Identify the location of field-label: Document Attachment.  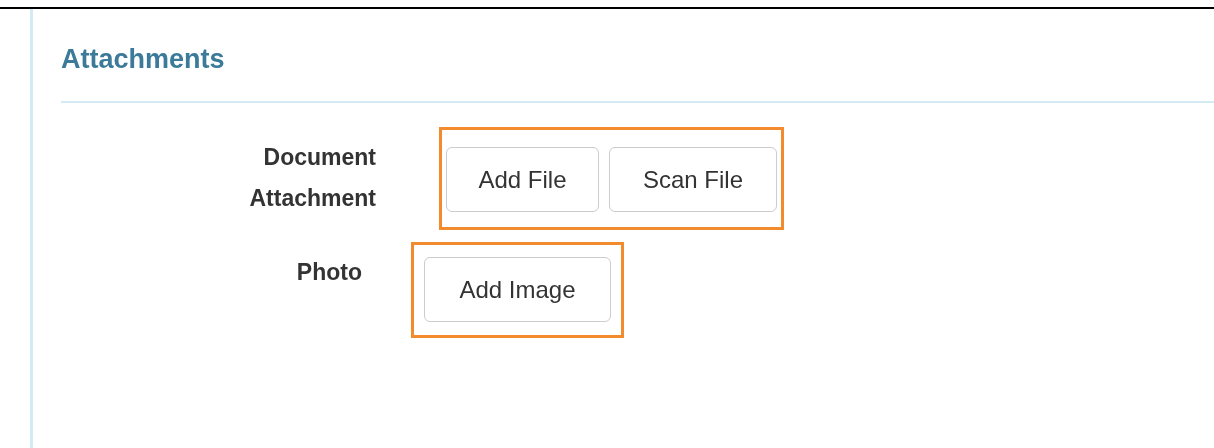
(312, 178).